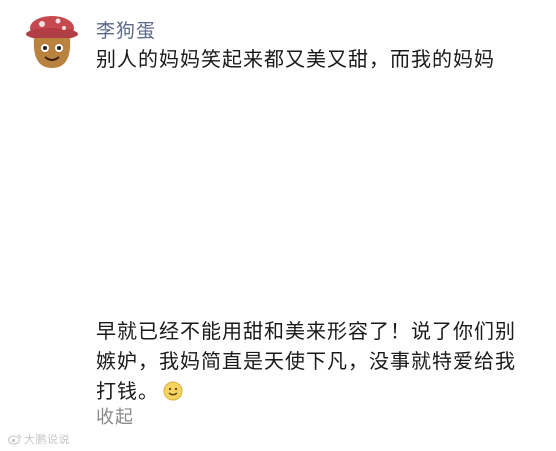 The image size is (556, 451). Describe the element at coordinates (316, 391) in the screenshot. I see `post-text-line-last: 打钱。` at that location.